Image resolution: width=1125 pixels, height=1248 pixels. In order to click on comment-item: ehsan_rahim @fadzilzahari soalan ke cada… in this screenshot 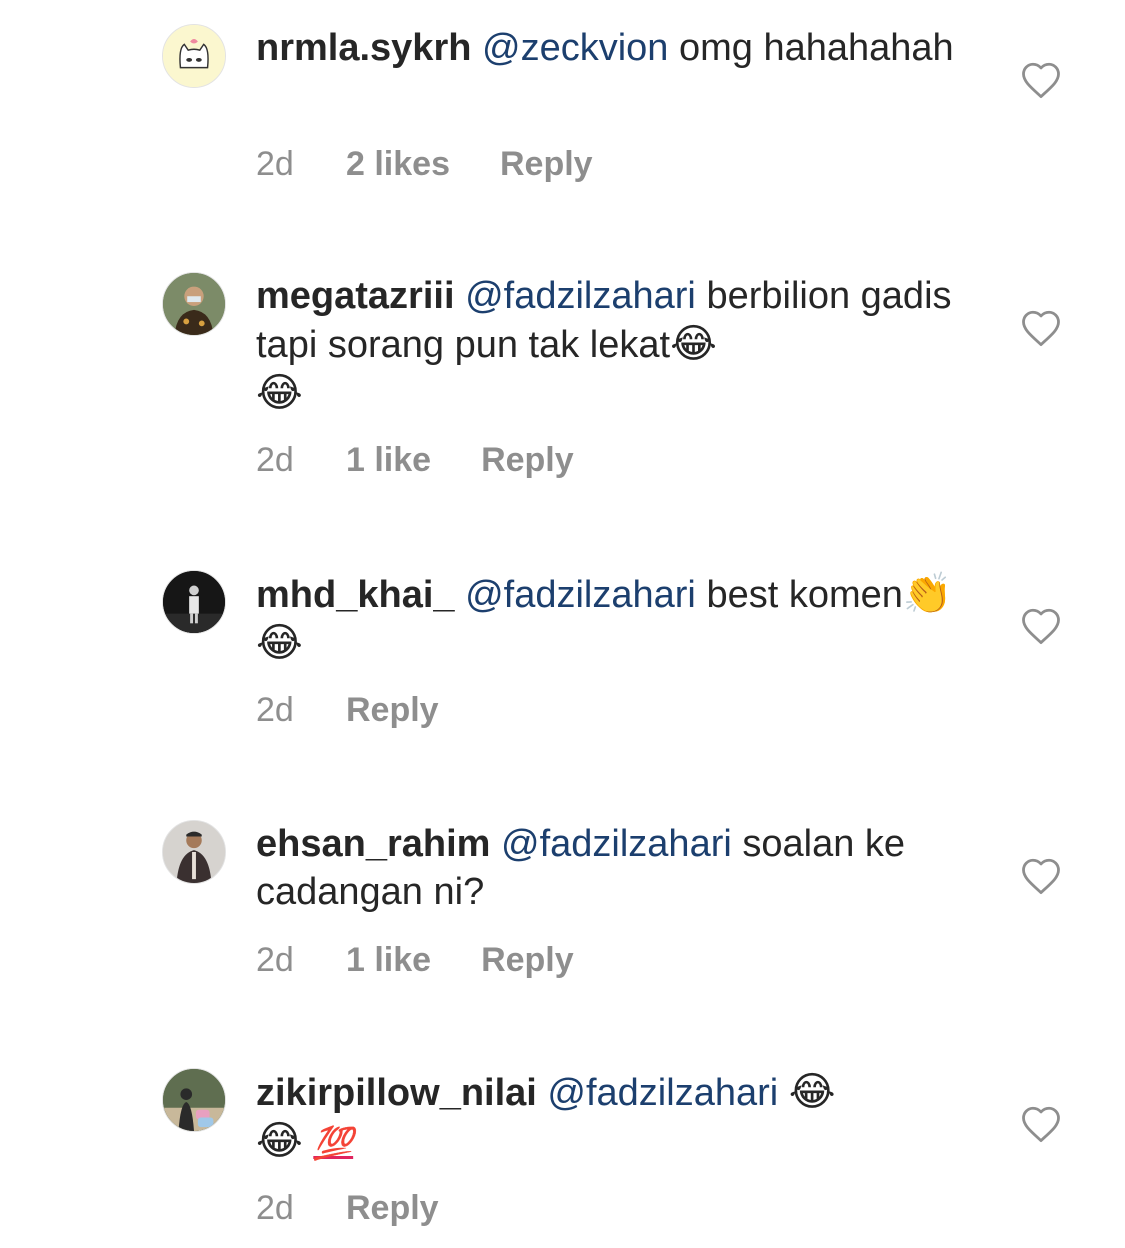, I will do `click(562, 910)`.